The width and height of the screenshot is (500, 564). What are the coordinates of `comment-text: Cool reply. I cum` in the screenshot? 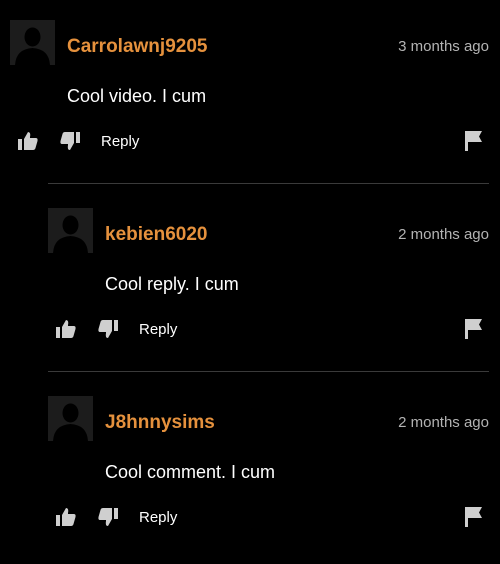 It's located at (172, 284).